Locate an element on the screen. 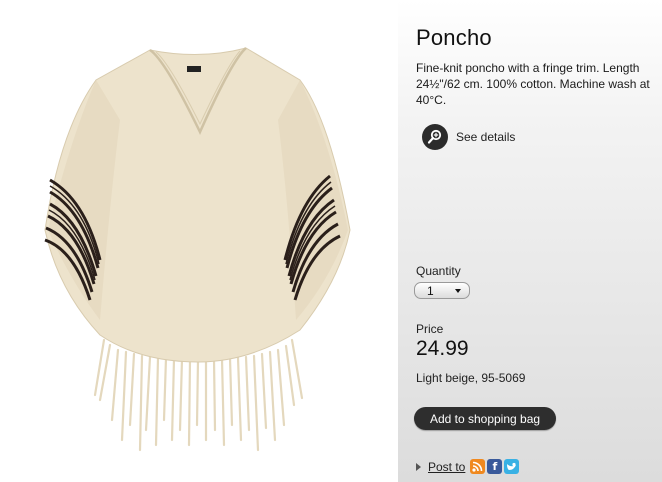 This screenshot has width=662, height=482. quantity-label: Quantity is located at coordinates (438, 271).